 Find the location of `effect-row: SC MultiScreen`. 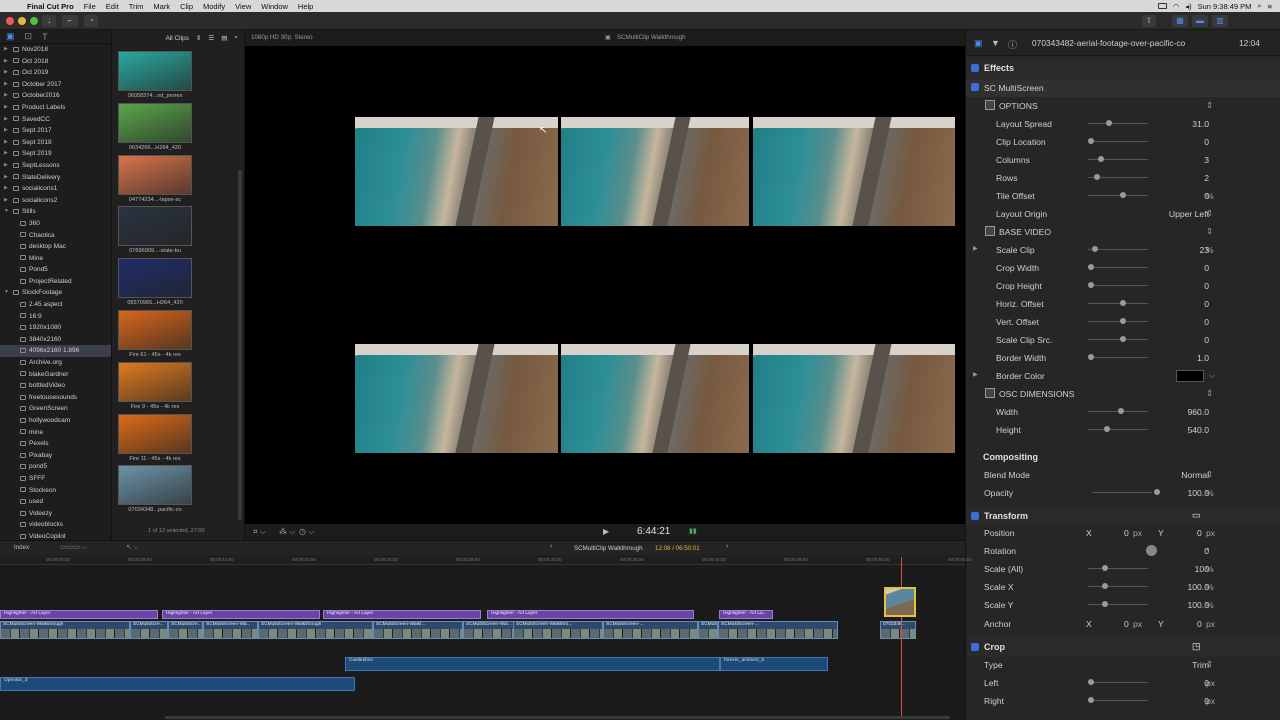

effect-row: SC MultiScreen is located at coordinates (1123, 88).